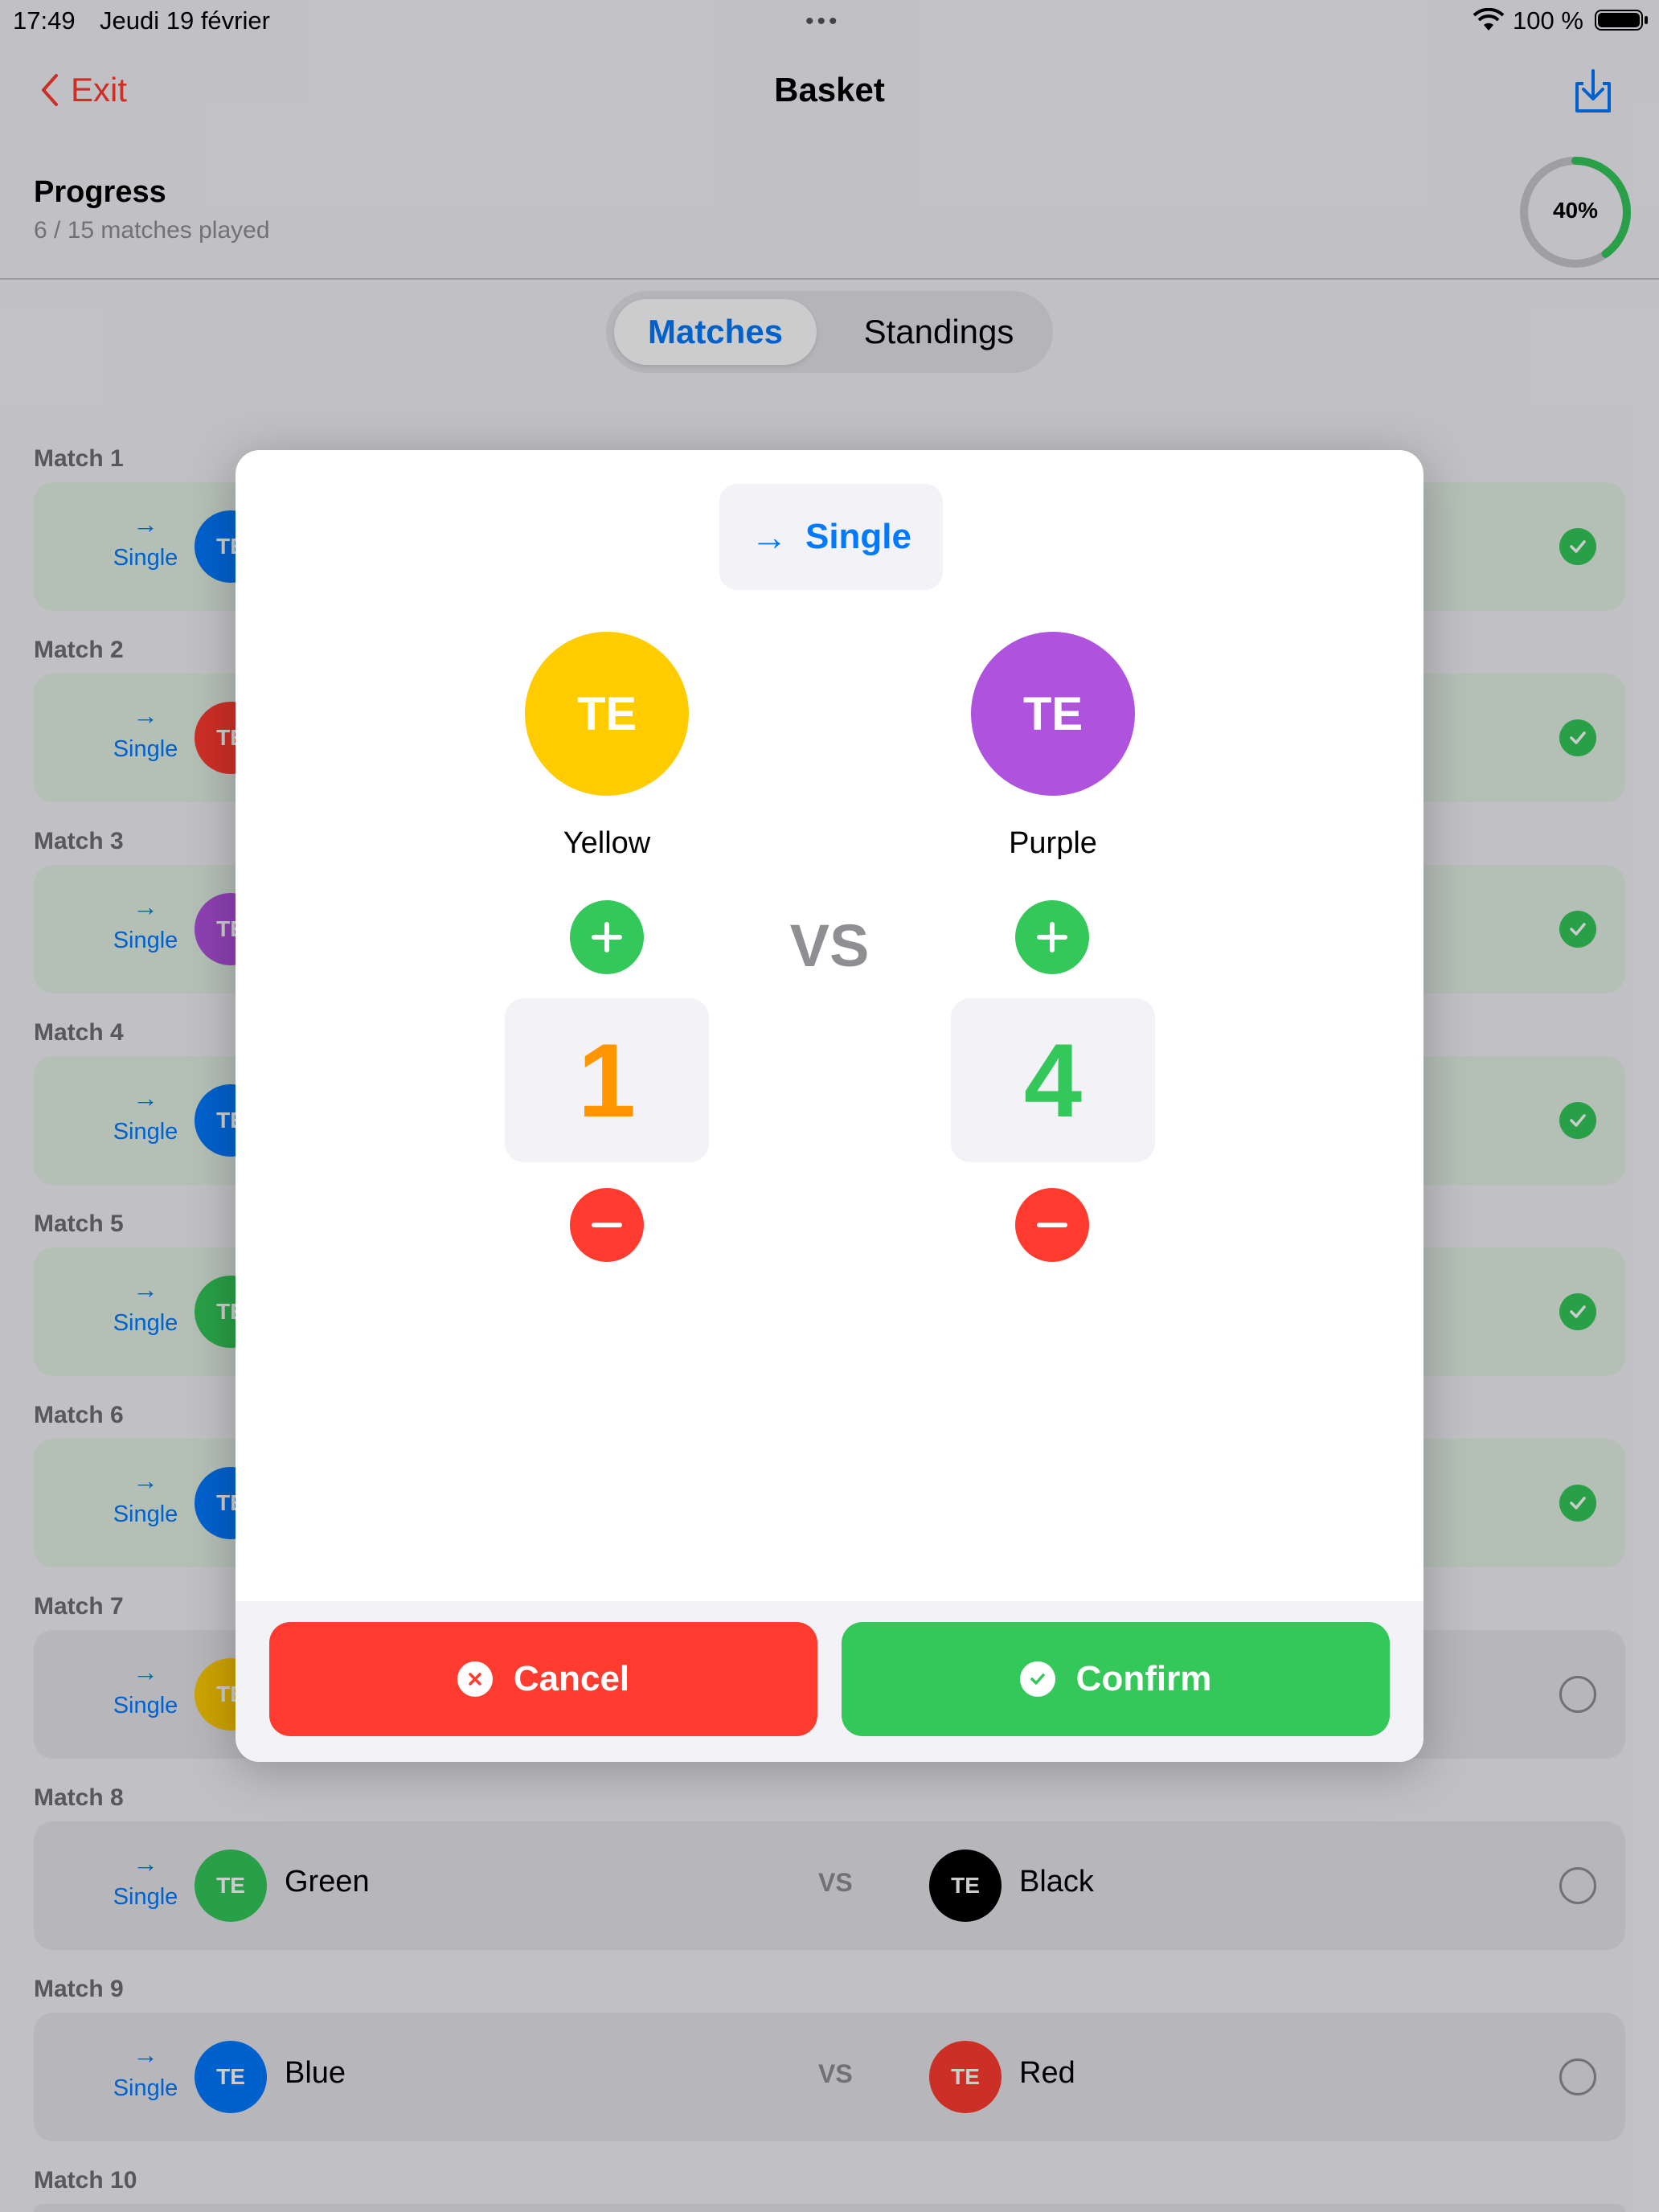 Image resolution: width=1659 pixels, height=2212 pixels. I want to click on home-decrement-button, so click(607, 1225).